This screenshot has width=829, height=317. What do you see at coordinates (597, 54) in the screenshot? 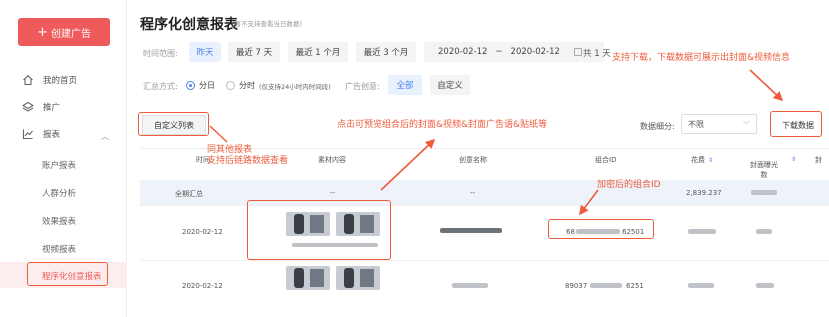
I see `date-span-days: 共 1 天` at bounding box center [597, 54].